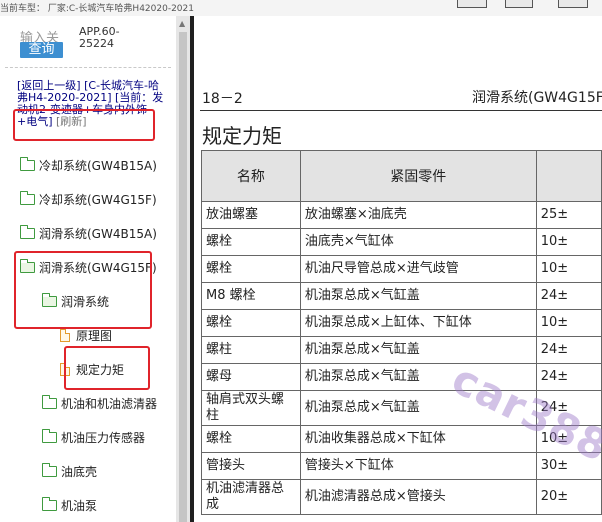 This screenshot has width=602, height=522. Describe the element at coordinates (182, 23) in the screenshot. I see `scroll-up-arrow-icon: ▲` at that location.